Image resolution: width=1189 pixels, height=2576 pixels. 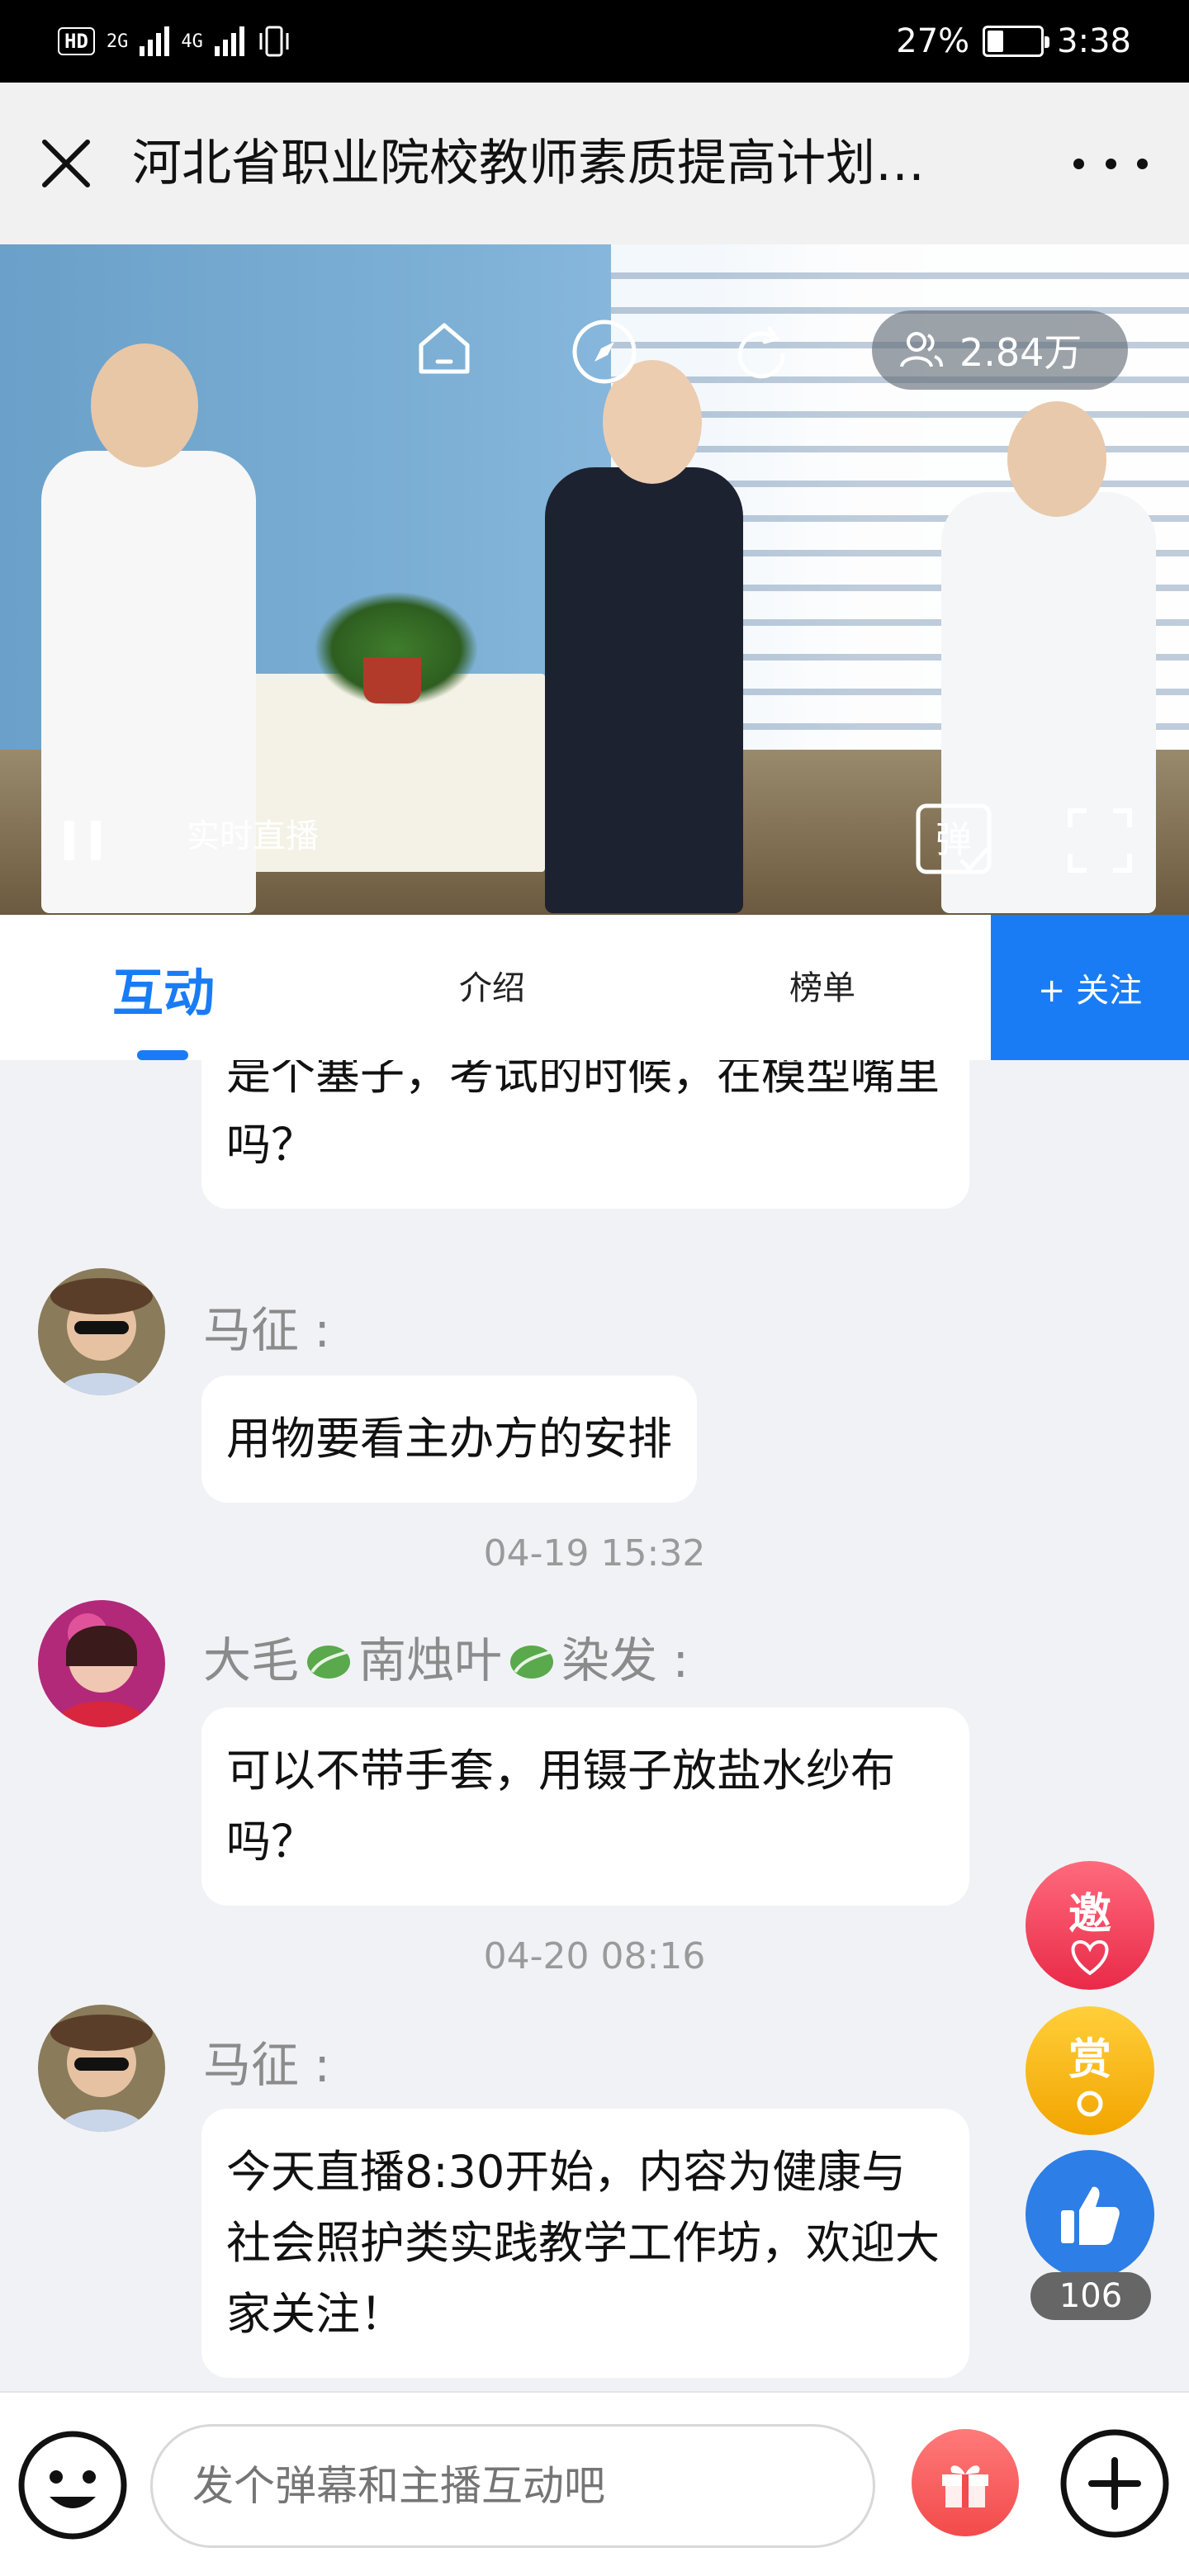 What do you see at coordinates (995, 41) in the screenshot?
I see `battery-fill` at bounding box center [995, 41].